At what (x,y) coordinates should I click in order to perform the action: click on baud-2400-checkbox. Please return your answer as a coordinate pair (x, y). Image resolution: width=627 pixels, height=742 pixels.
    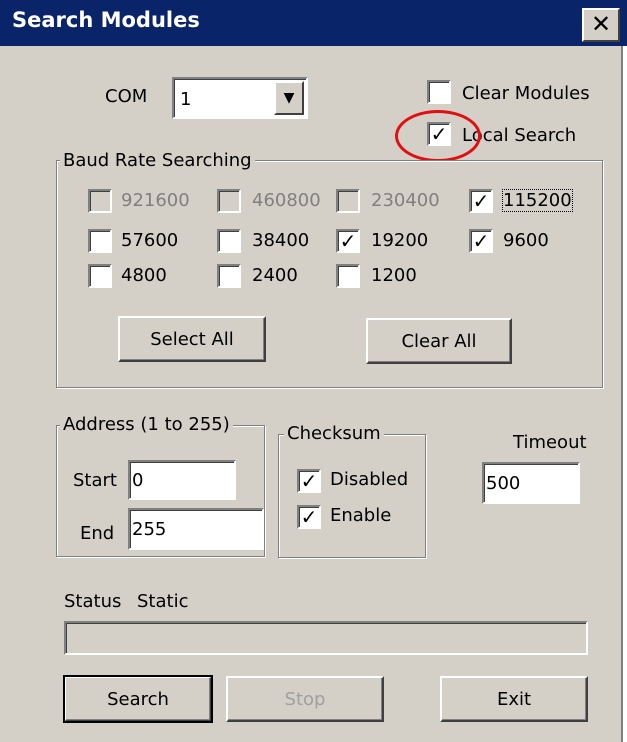
    Looking at the image, I should click on (229, 276).